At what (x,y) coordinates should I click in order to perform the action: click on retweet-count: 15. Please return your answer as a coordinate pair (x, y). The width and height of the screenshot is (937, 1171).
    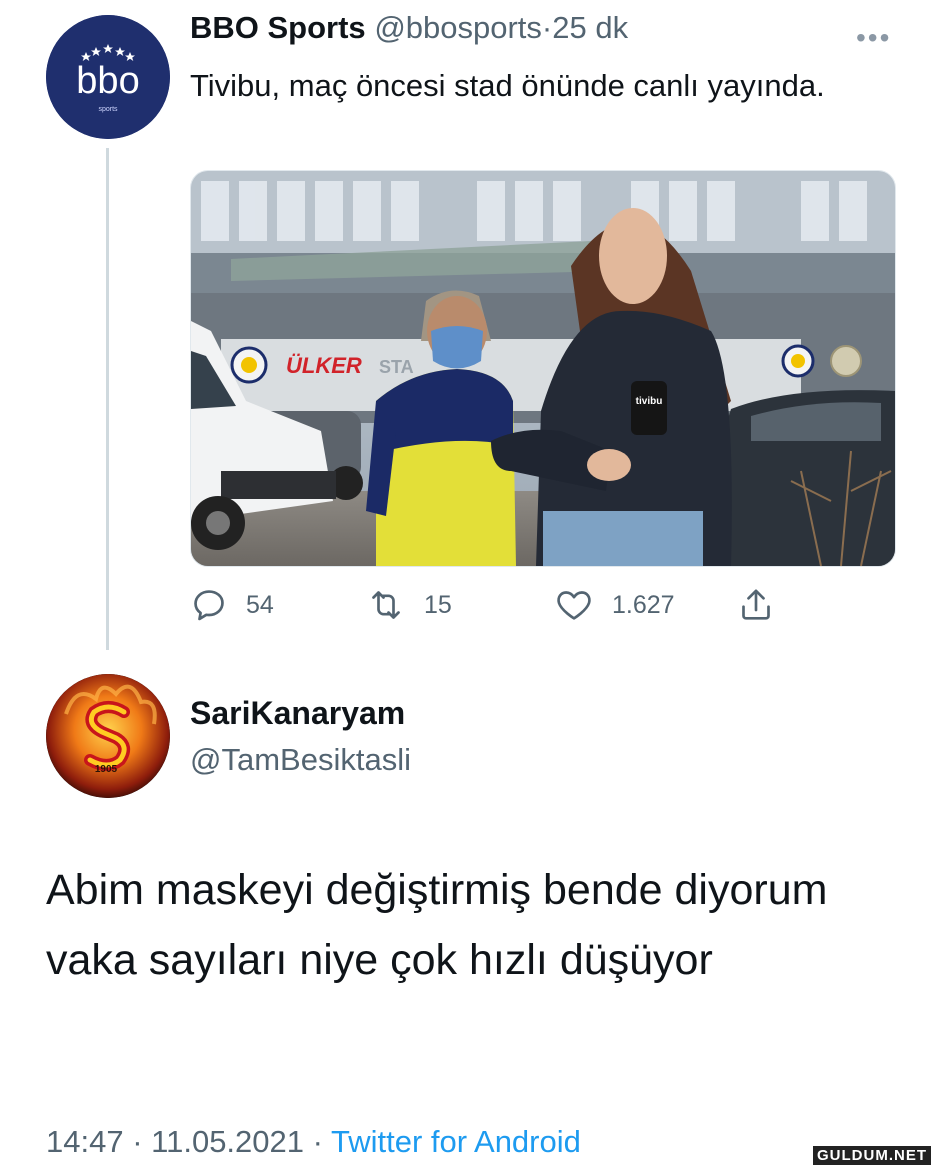
    Looking at the image, I should click on (438, 604).